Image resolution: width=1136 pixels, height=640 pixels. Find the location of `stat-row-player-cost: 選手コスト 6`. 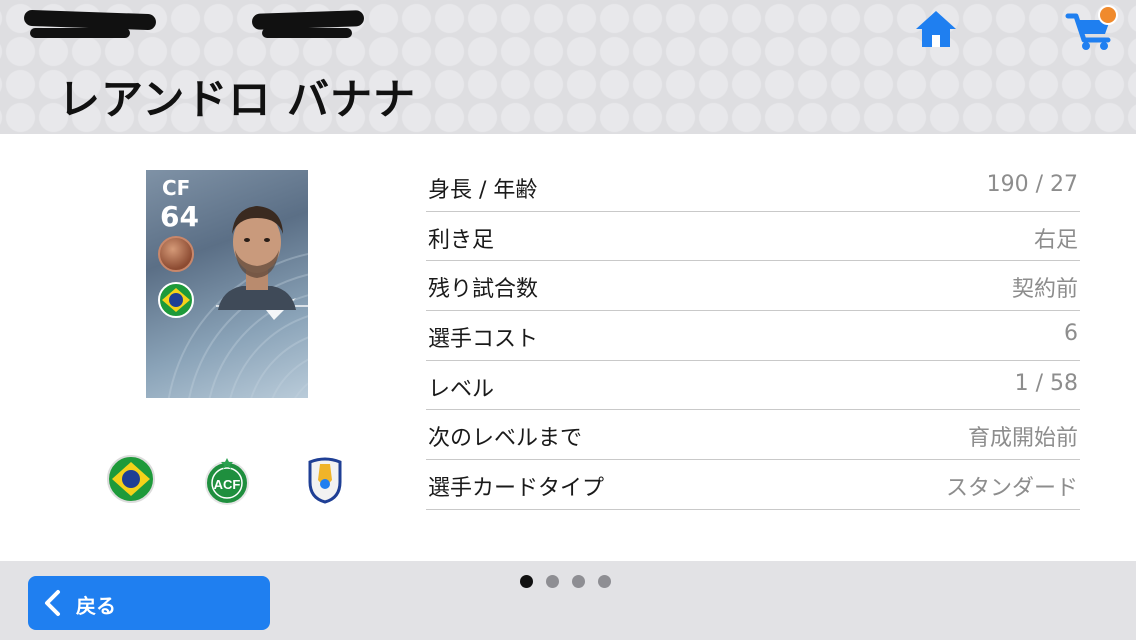

stat-row-player-cost: 選手コスト 6 is located at coordinates (753, 336).